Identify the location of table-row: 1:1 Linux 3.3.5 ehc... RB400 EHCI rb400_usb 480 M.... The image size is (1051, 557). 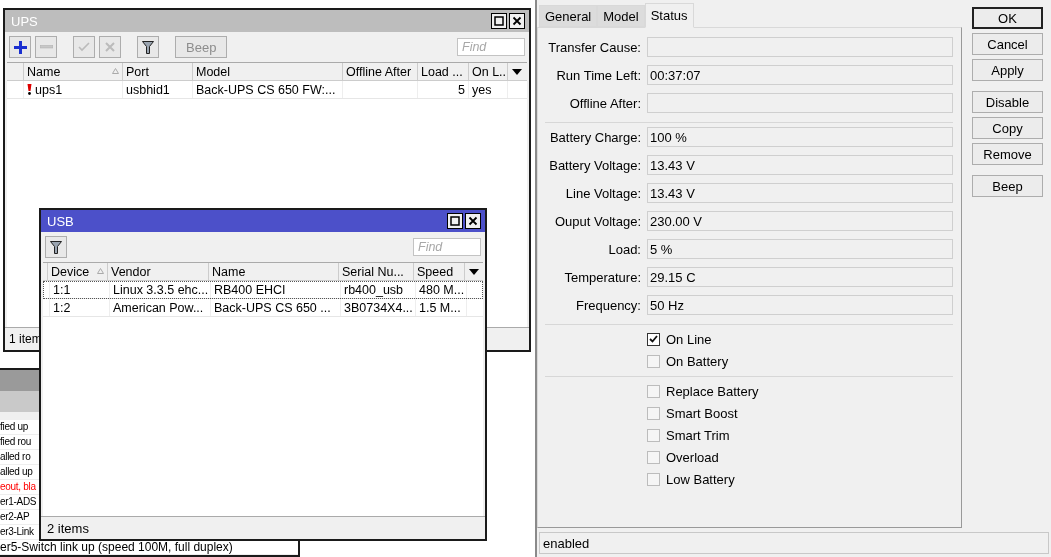
(263, 290).